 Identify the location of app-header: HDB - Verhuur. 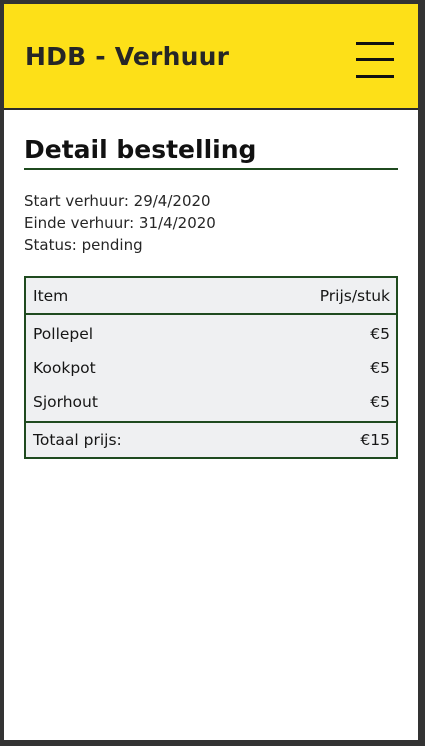
(211, 57).